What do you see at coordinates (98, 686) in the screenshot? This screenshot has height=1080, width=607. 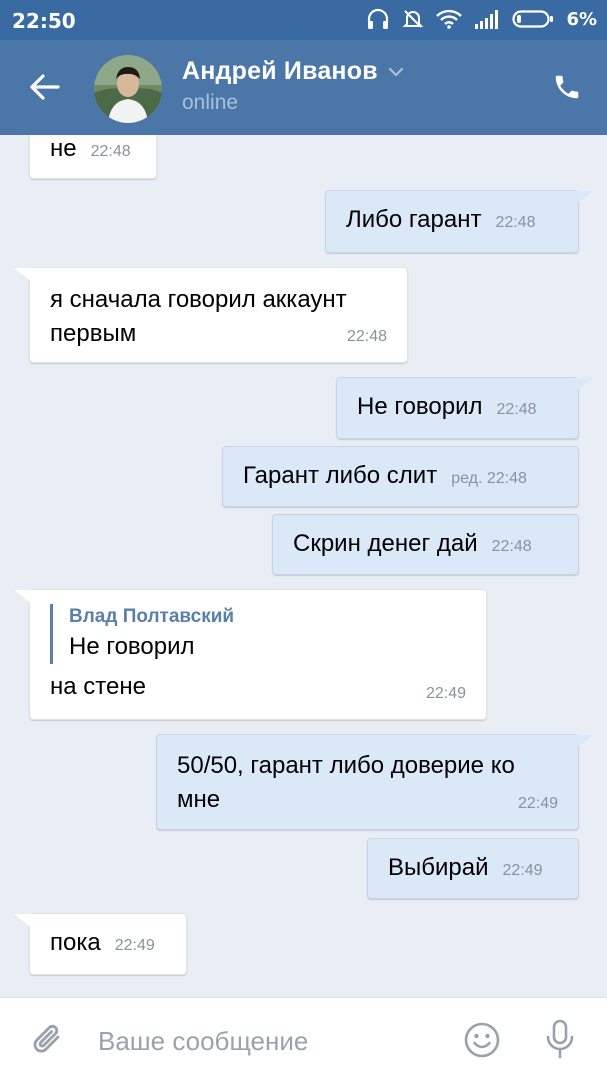 I see `message-text: на стене` at bounding box center [98, 686].